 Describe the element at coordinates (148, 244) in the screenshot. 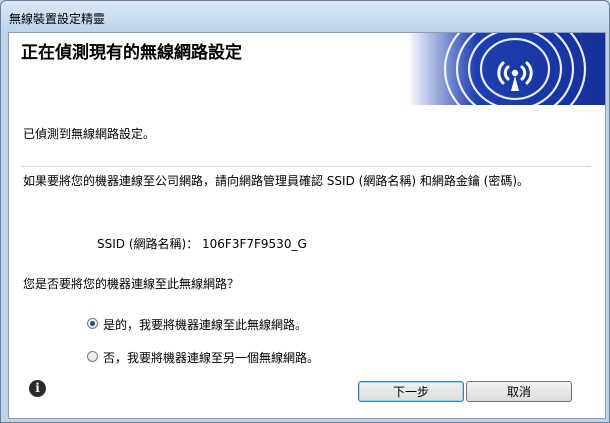

I see `ssid-label: SSID (網路名稱)：` at that location.